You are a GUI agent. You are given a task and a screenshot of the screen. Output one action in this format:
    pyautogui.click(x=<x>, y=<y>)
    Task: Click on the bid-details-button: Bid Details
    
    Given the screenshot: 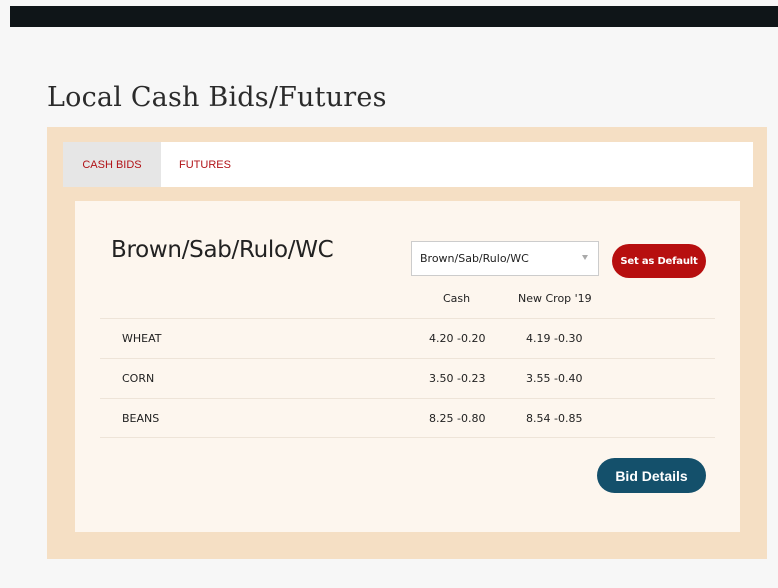 What is the action you would take?
    pyautogui.click(x=651, y=475)
    